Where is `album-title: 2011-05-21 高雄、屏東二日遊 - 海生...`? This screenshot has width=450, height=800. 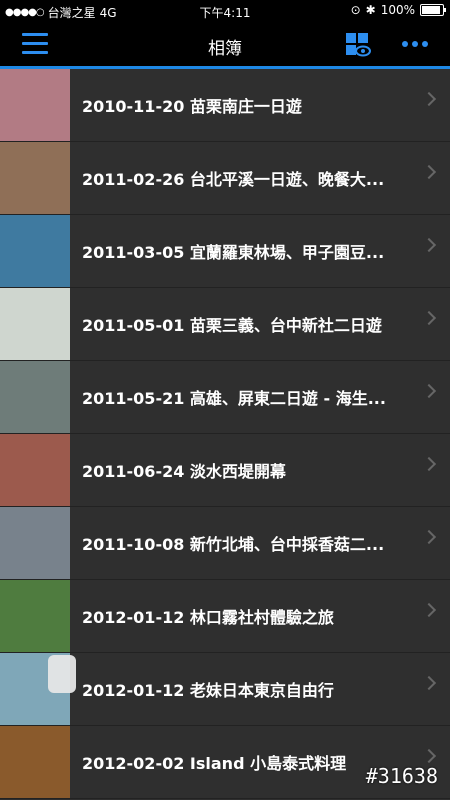
album-title: 2011-05-21 高雄、屏東二日遊 - 海生... is located at coordinates (234, 398).